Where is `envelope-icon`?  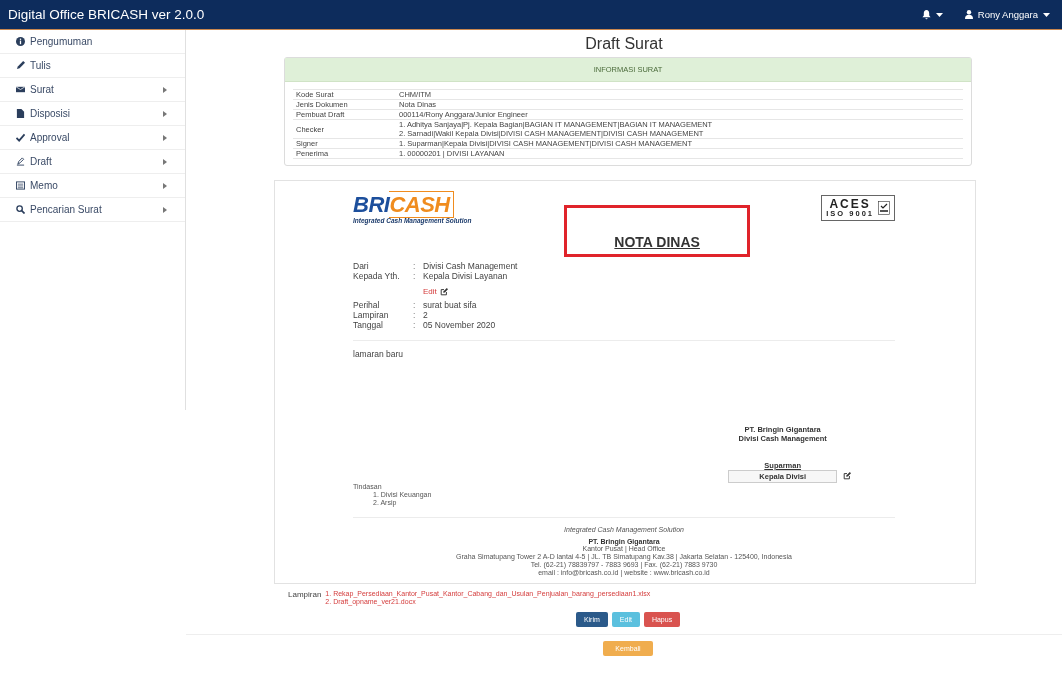 envelope-icon is located at coordinates (20, 89).